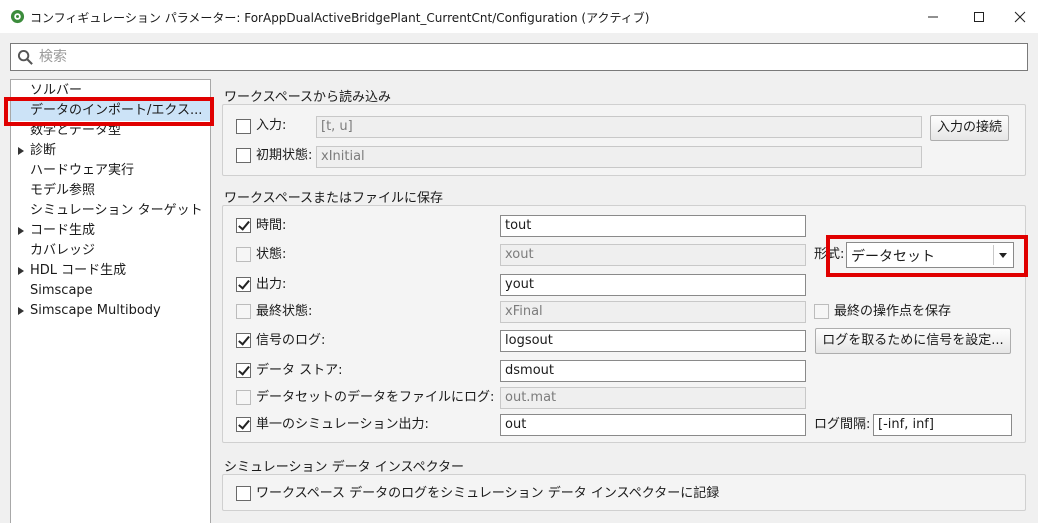 Image resolution: width=1038 pixels, height=523 pixels. Describe the element at coordinates (25, 57) in the screenshot. I see `search-icon` at that location.